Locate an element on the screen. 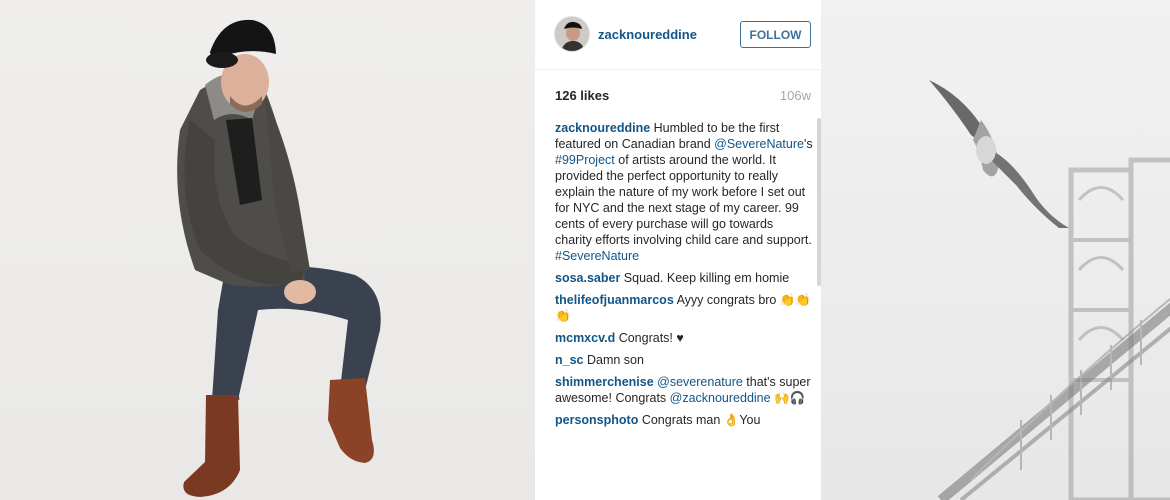 The image size is (1170, 500). comment-item: mcmxcv.d Congrats! ♥ is located at coordinates (684, 338).